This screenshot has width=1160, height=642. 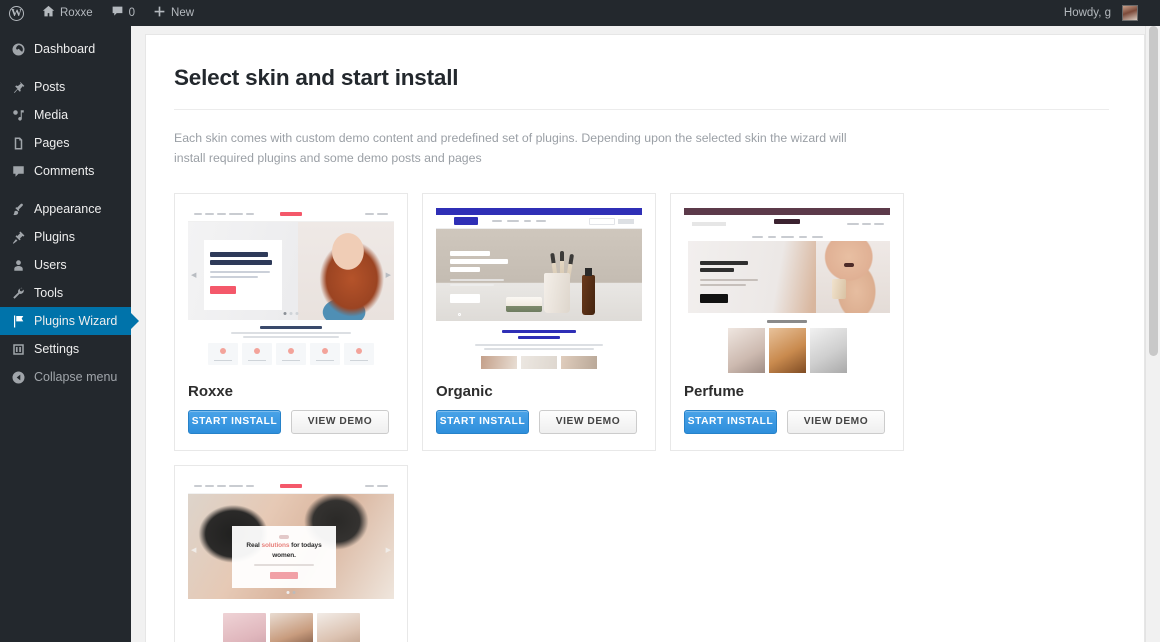 What do you see at coordinates (76, 321) in the screenshot?
I see `sidebar-item-label: Plugins Wizard` at bounding box center [76, 321].